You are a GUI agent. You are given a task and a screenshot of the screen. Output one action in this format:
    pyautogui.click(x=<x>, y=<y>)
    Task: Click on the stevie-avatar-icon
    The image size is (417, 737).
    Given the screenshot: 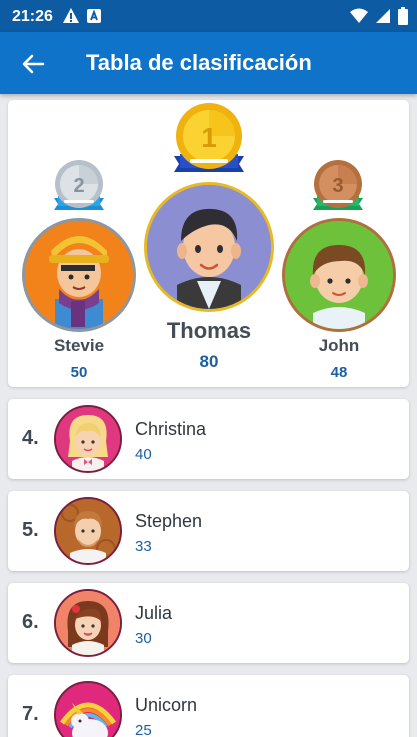 What is the action you would take?
    pyautogui.click(x=79, y=275)
    